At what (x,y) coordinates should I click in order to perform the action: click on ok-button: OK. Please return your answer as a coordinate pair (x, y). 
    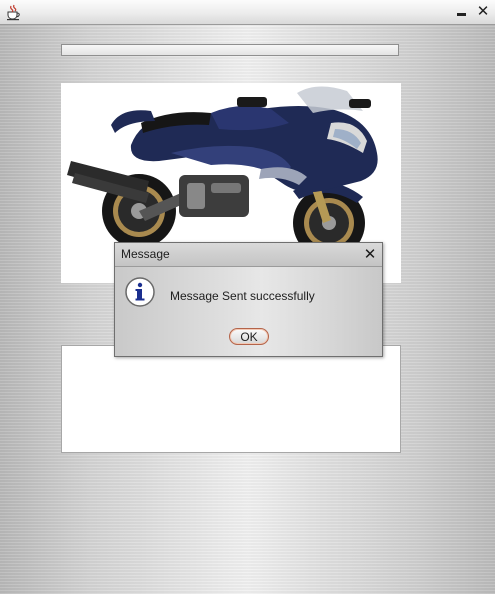
    Looking at the image, I should click on (249, 336).